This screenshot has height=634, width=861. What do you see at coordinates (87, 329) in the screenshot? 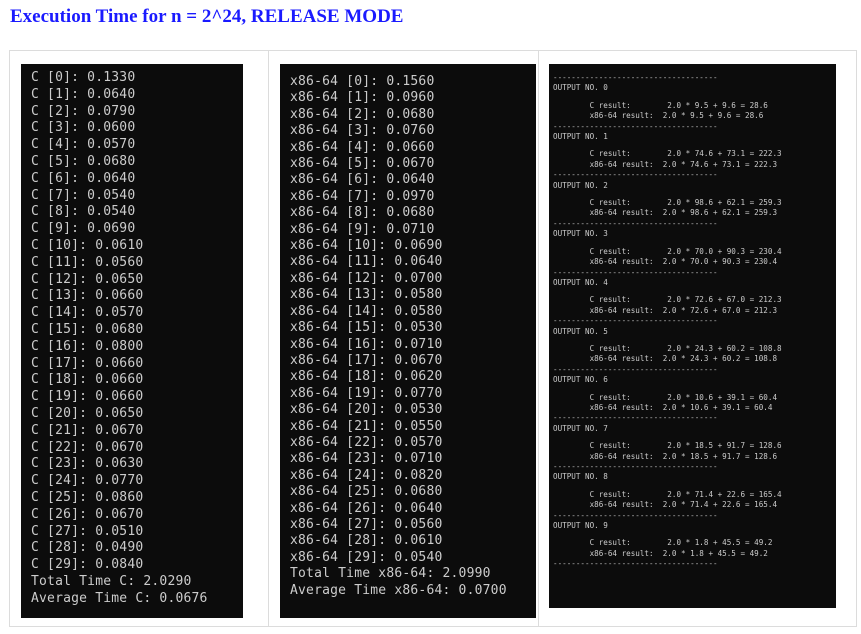
I see `console-line: C [15]: 0.0680` at bounding box center [87, 329].